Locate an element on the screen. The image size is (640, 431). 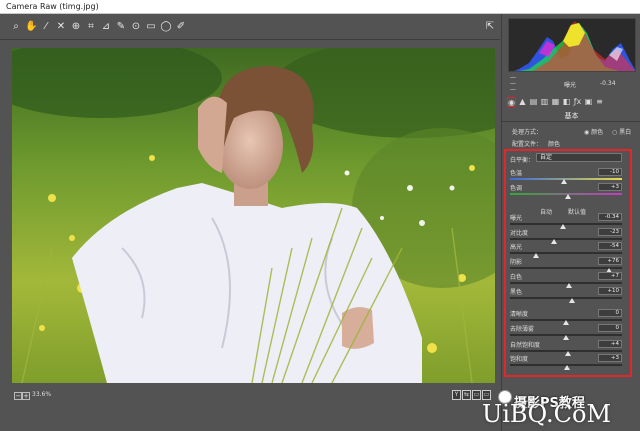
toolbar: ⌕ ✋ ⁄ ✕ ⊕ ⌗ ⊿ ✎ ⊙ ▭ ◯ ✐ ⇱ is located at coordinates (250, 27).